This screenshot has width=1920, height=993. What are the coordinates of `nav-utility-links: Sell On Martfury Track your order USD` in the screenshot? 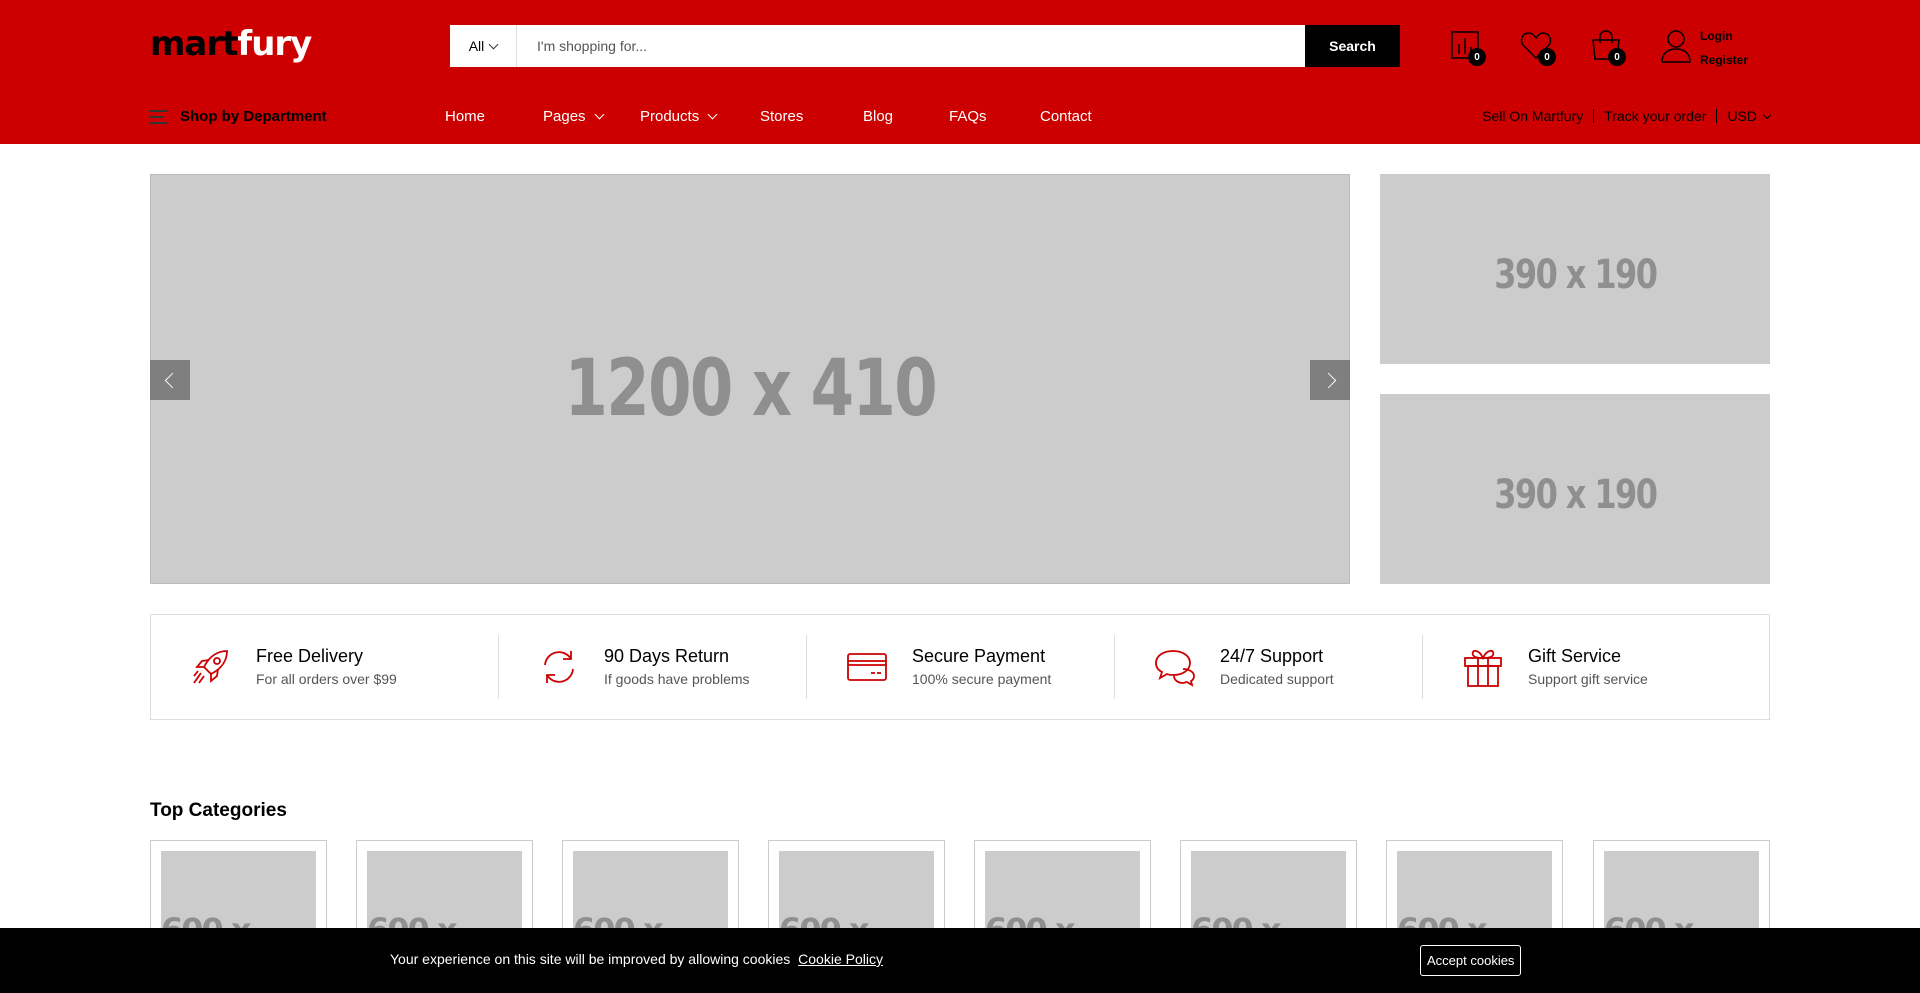 It's located at (1627, 116).